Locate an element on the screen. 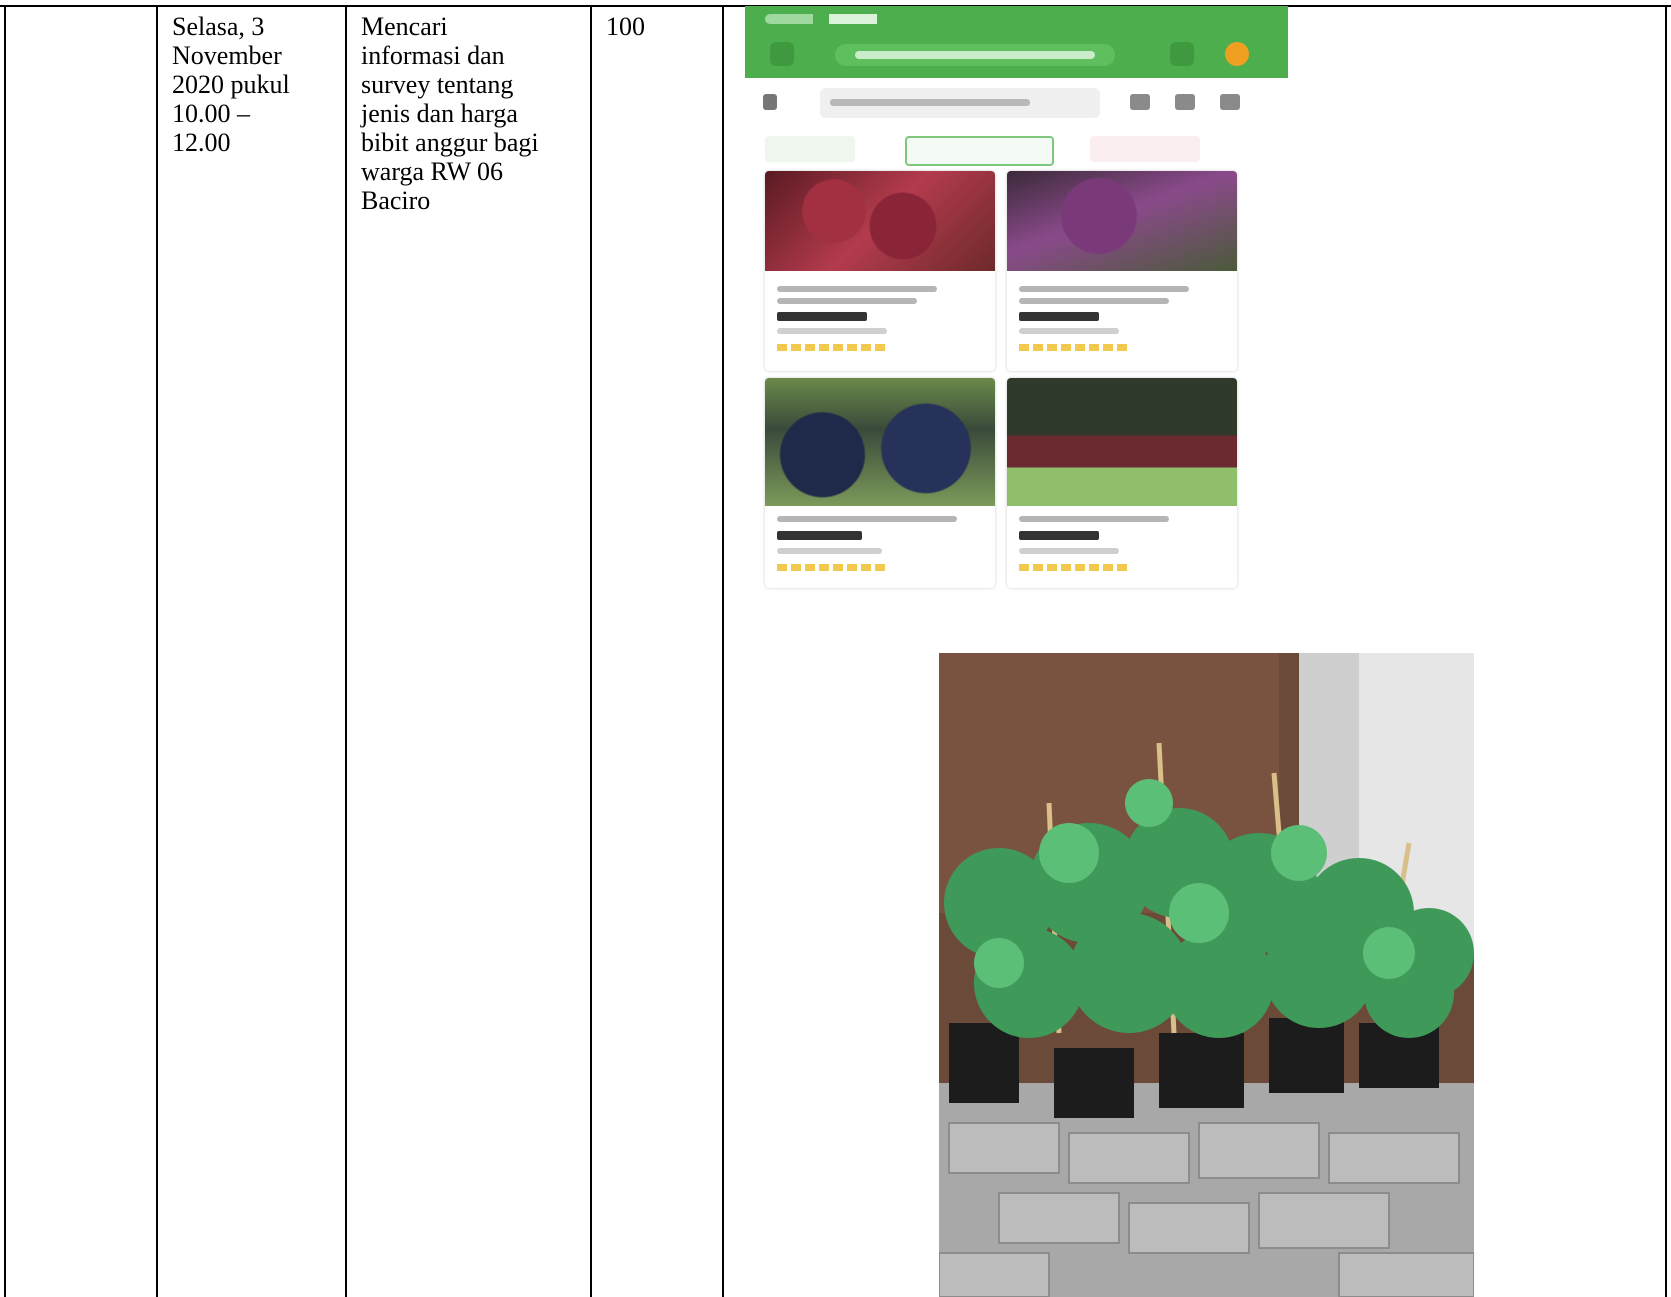  cart-icon is located at coordinates (1140, 102).